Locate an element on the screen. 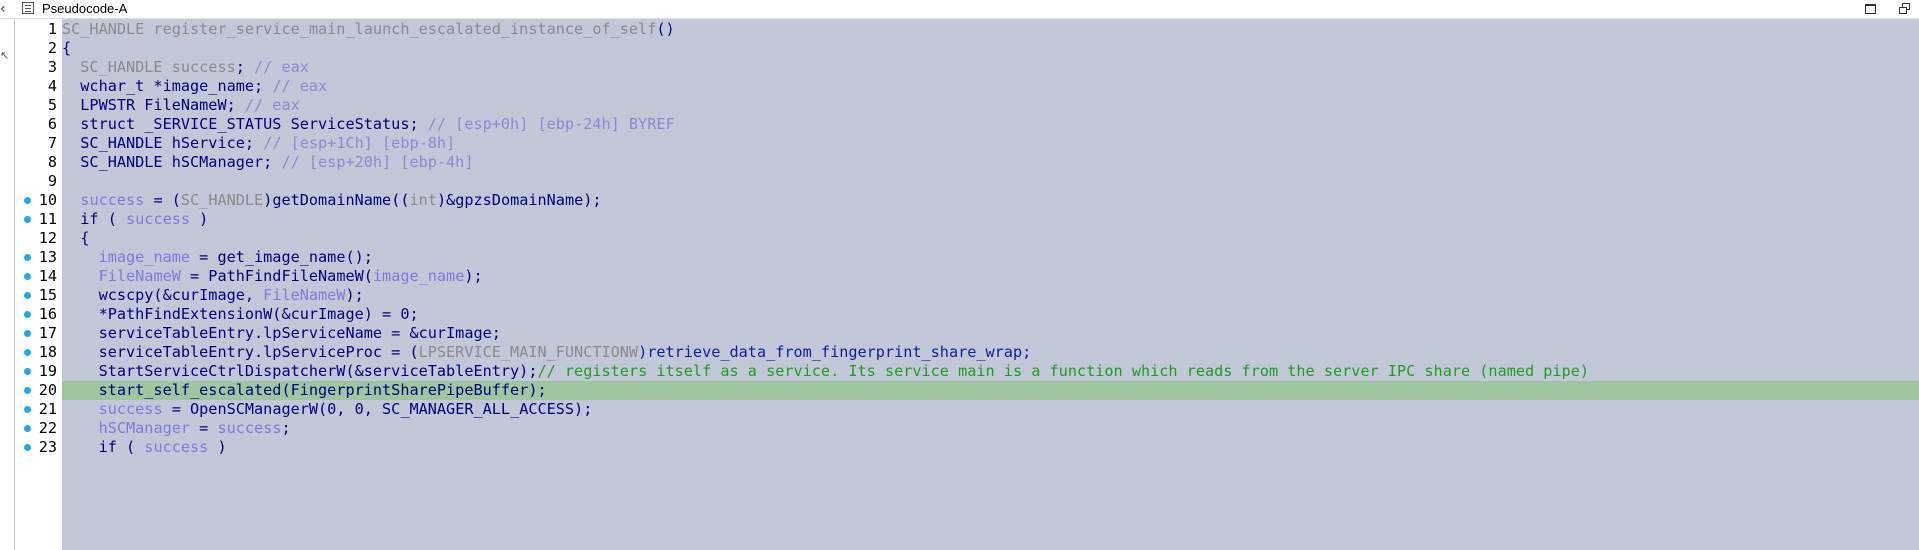 This screenshot has width=1919, height=550. code-token: SC_HANDLE hSCManager; is located at coordinates (171, 162).